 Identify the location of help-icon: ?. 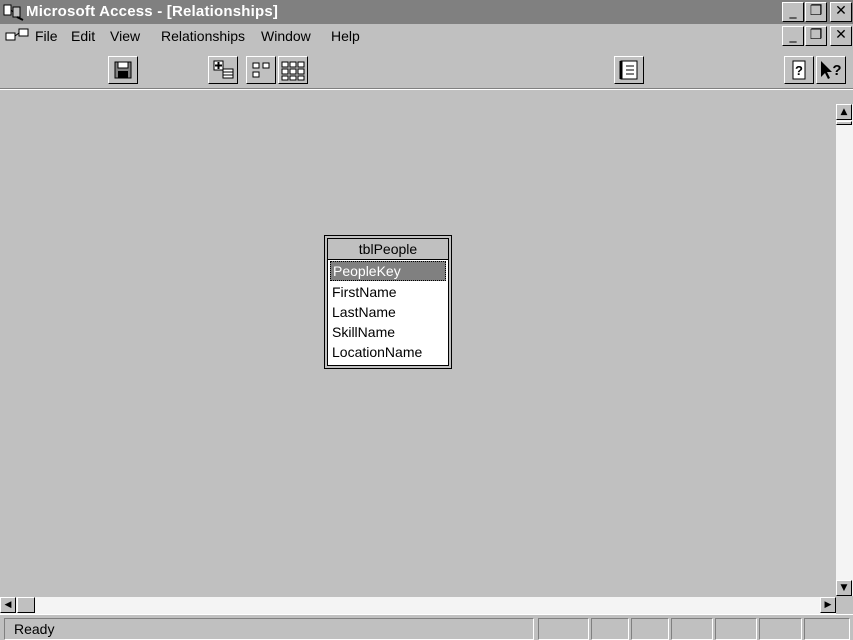
(799, 70).